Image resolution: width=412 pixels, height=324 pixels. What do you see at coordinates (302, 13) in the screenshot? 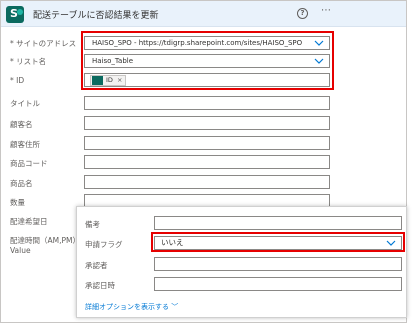
I see `help-icon: ?` at bounding box center [302, 13].